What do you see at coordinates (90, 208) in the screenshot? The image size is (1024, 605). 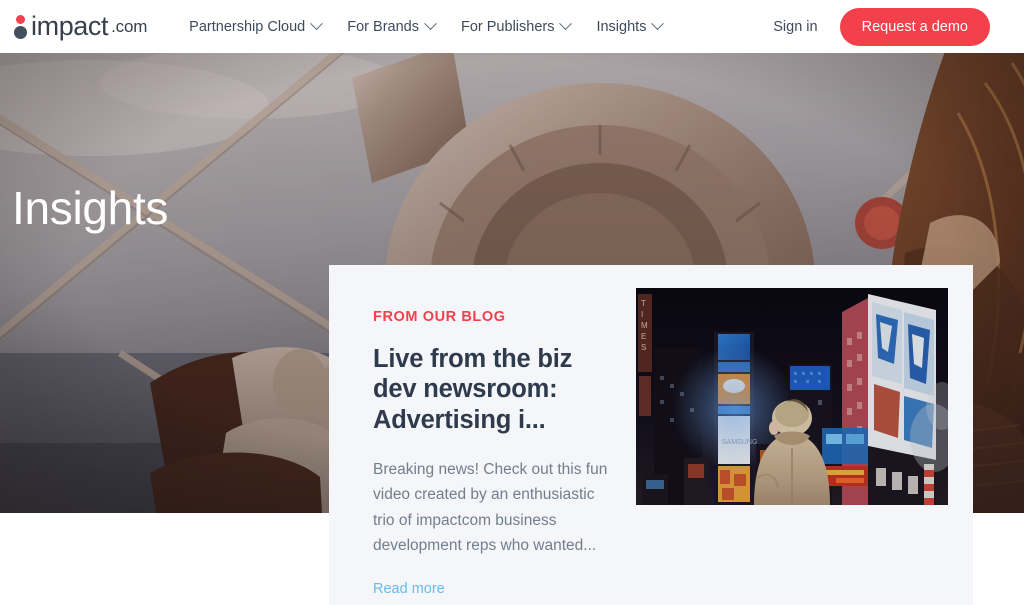 I see `page-title: Insights` at bounding box center [90, 208].